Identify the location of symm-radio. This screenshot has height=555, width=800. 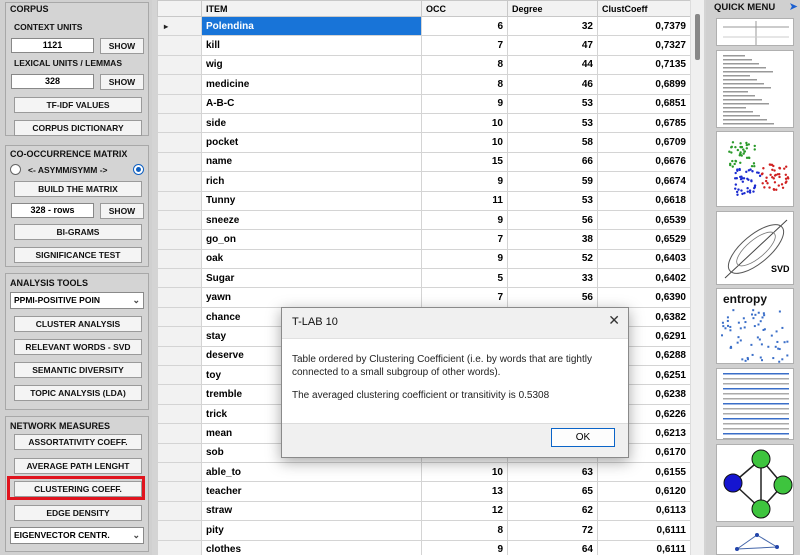
(138, 169).